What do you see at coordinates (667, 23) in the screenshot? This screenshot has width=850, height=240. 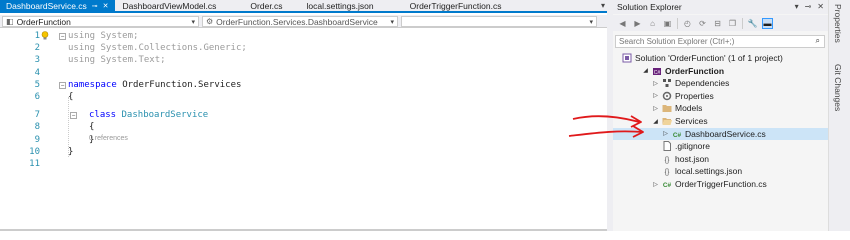 I see `switch-views-icon: ▣` at bounding box center [667, 23].